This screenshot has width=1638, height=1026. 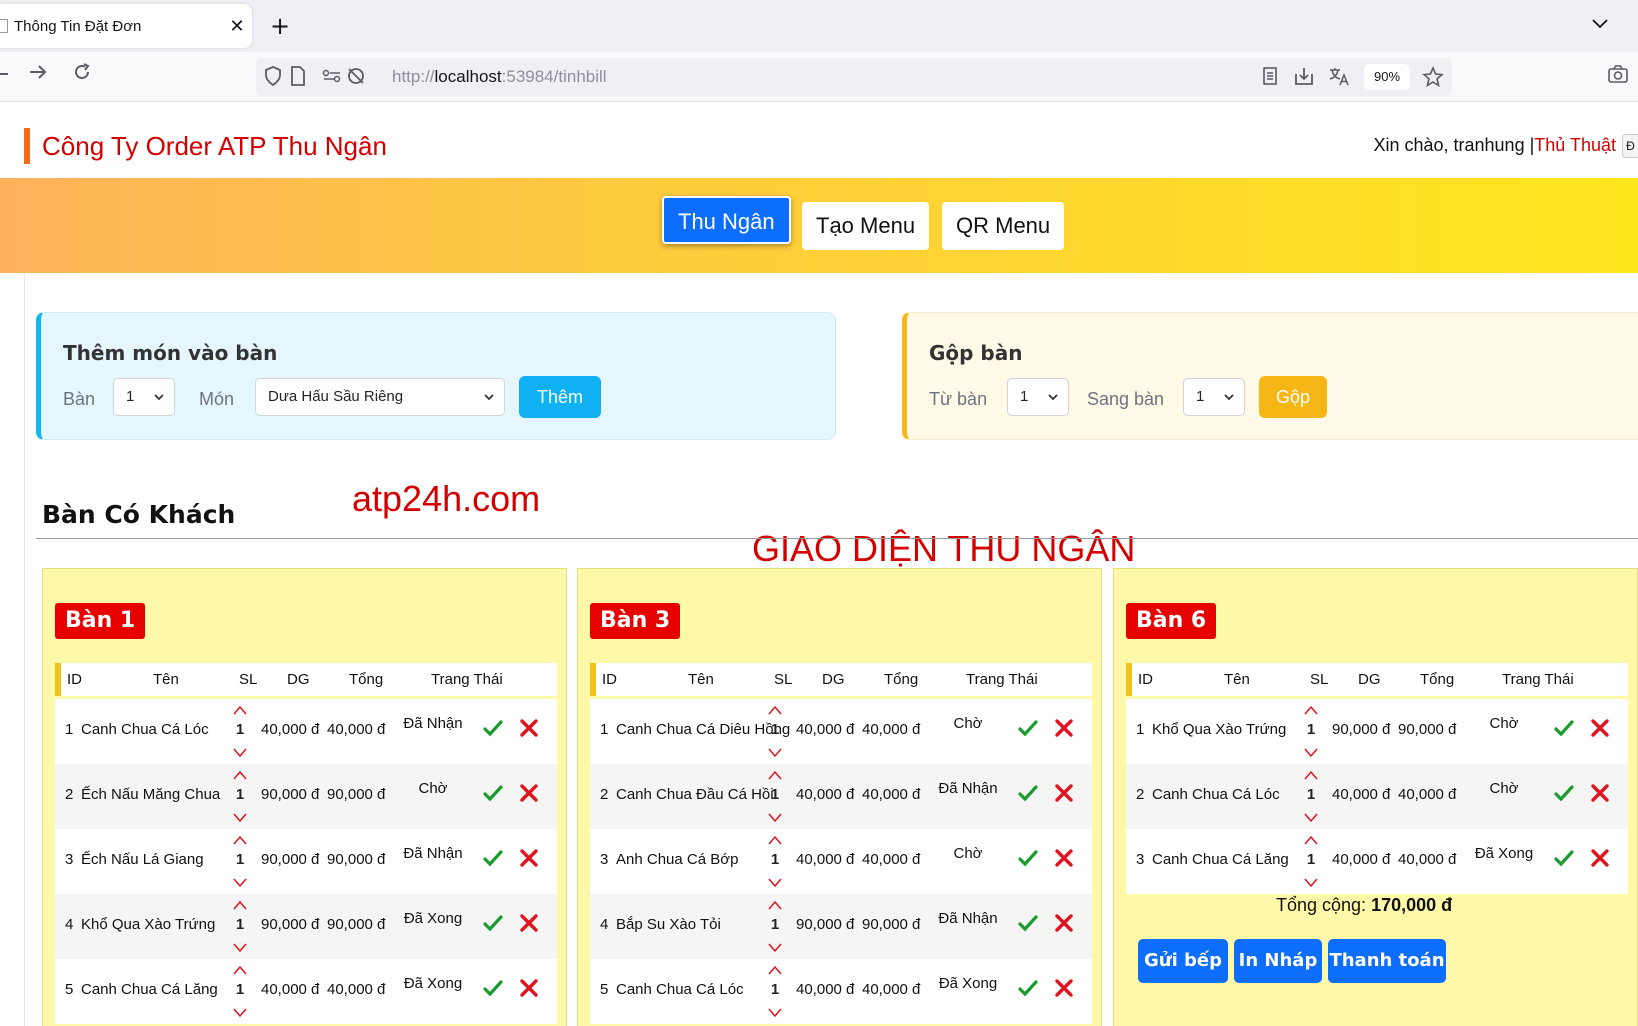 What do you see at coordinates (38, 76) in the screenshot?
I see `forward-arrow-icon` at bounding box center [38, 76].